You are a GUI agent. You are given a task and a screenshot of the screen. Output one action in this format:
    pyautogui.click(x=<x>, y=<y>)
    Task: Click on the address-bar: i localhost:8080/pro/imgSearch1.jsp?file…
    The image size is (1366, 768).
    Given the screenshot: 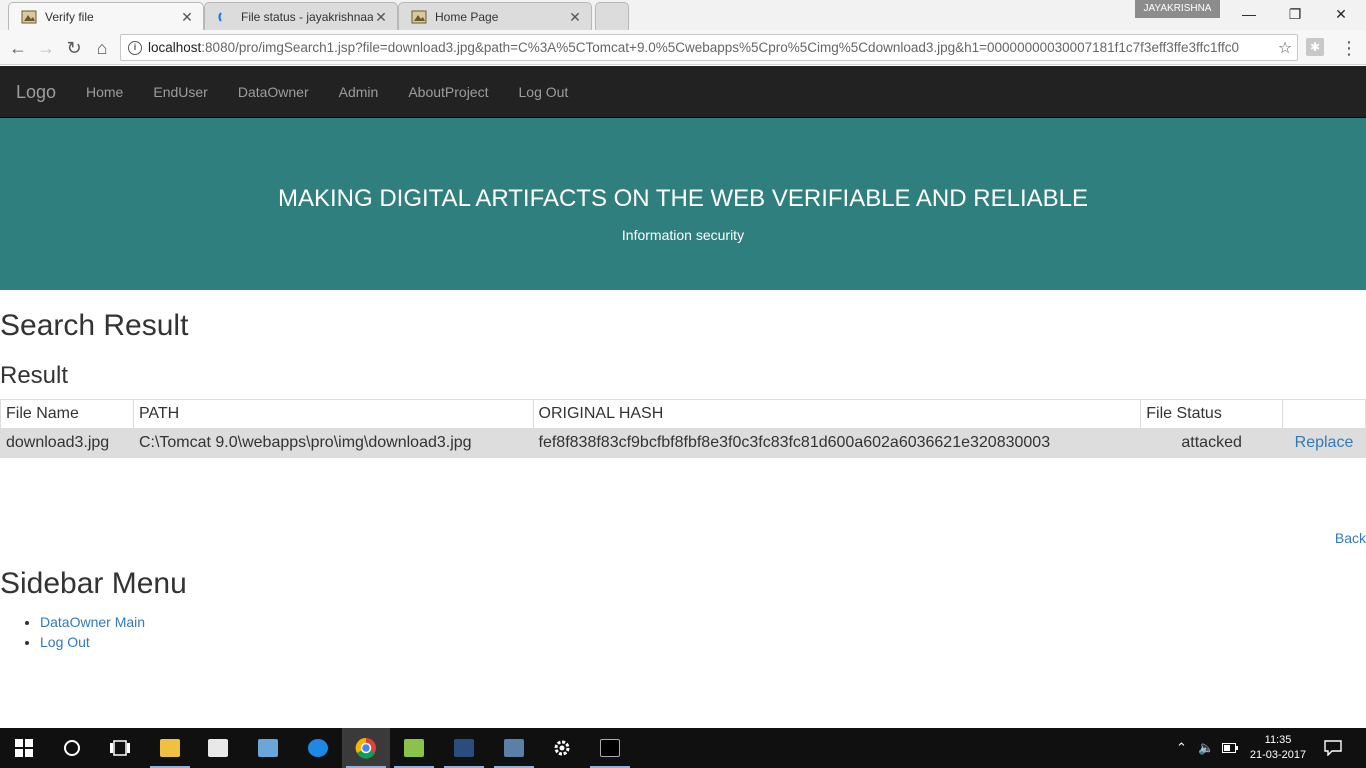 What is the action you would take?
    pyautogui.click(x=709, y=47)
    